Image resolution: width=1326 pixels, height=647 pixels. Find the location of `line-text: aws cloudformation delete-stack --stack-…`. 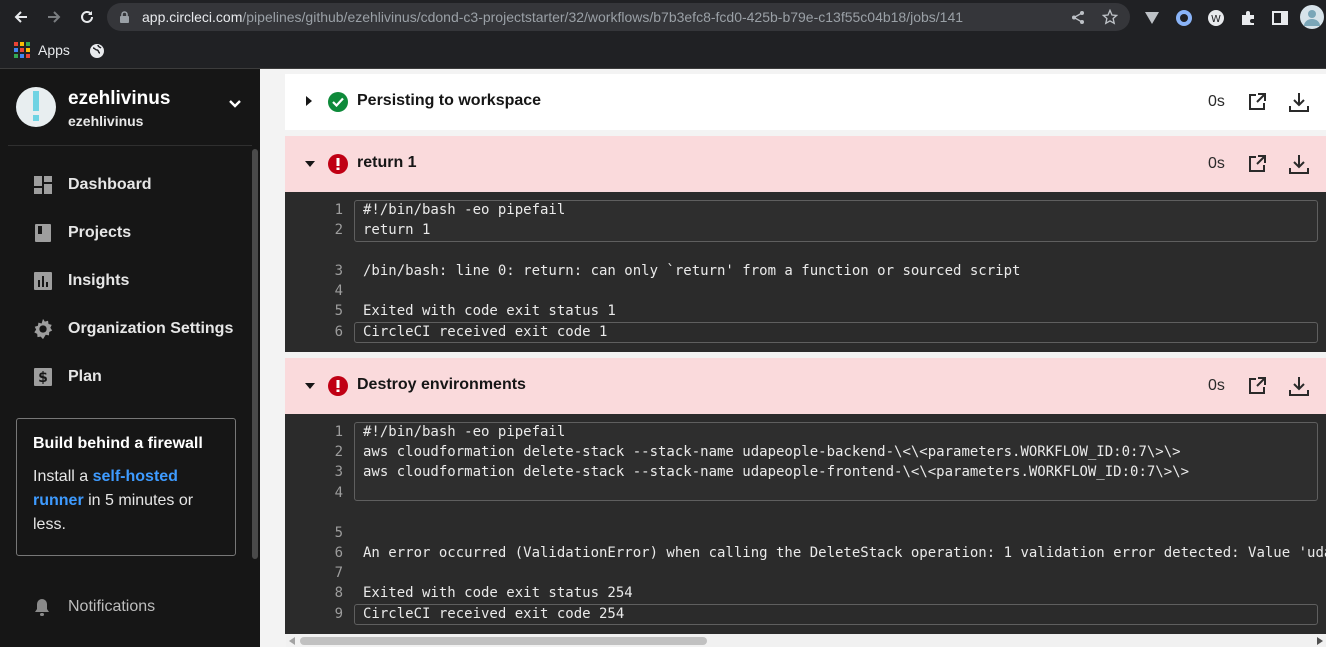

line-text: aws cloudformation delete-stack --stack-… is located at coordinates (776, 472).